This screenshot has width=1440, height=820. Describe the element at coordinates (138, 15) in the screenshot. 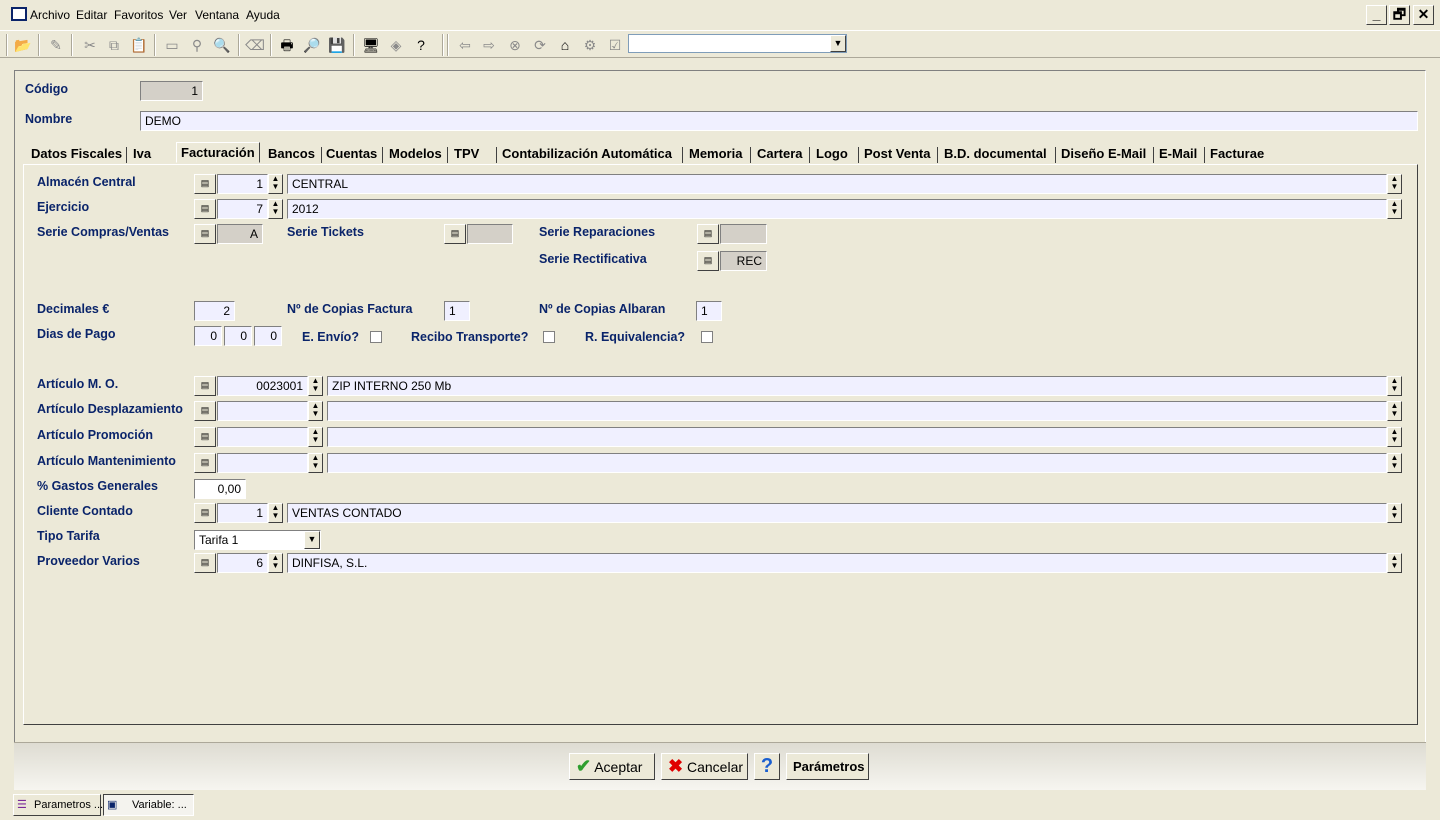

I see `menu-favoritos: Favoritos` at that location.